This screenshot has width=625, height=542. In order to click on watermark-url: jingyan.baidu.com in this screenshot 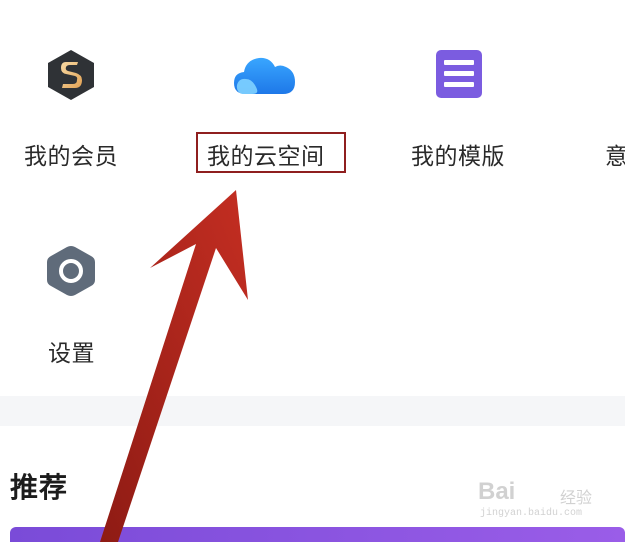, I will do `click(531, 513)`.